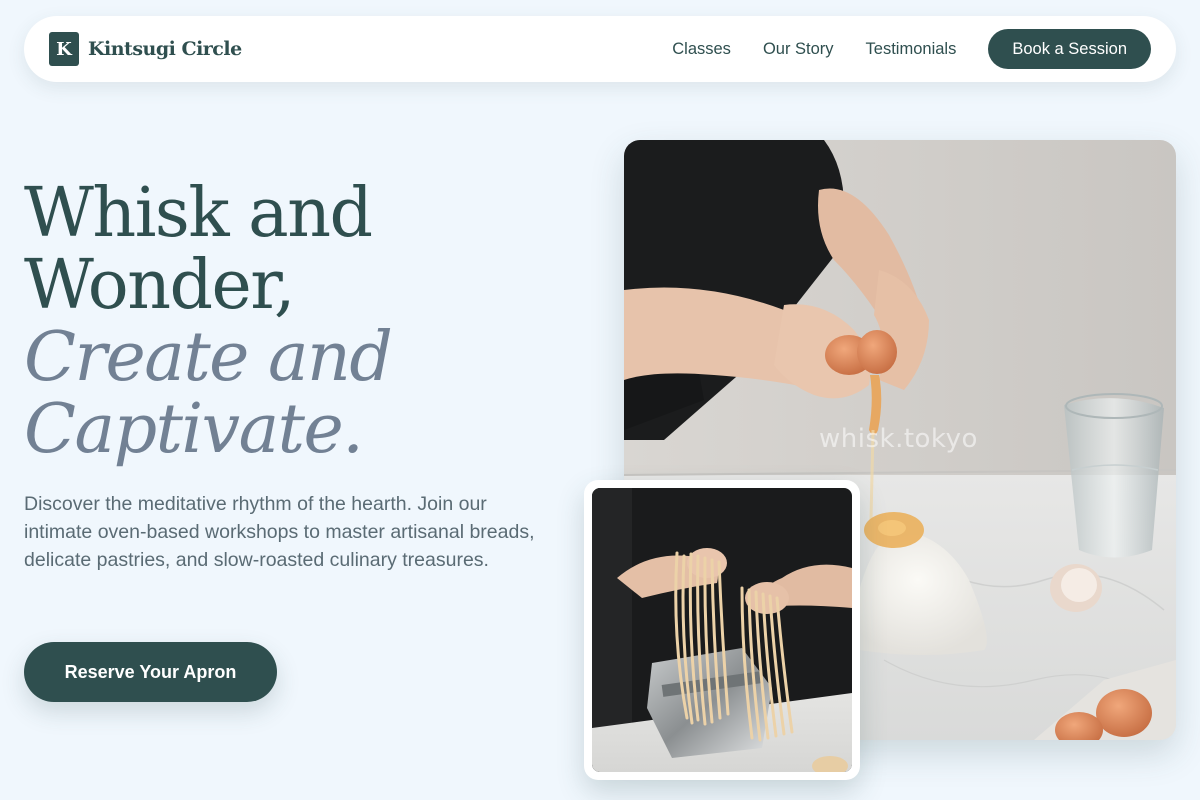  Describe the element at coordinates (701, 49) in the screenshot. I see `nav-link-classes: Classes` at that location.